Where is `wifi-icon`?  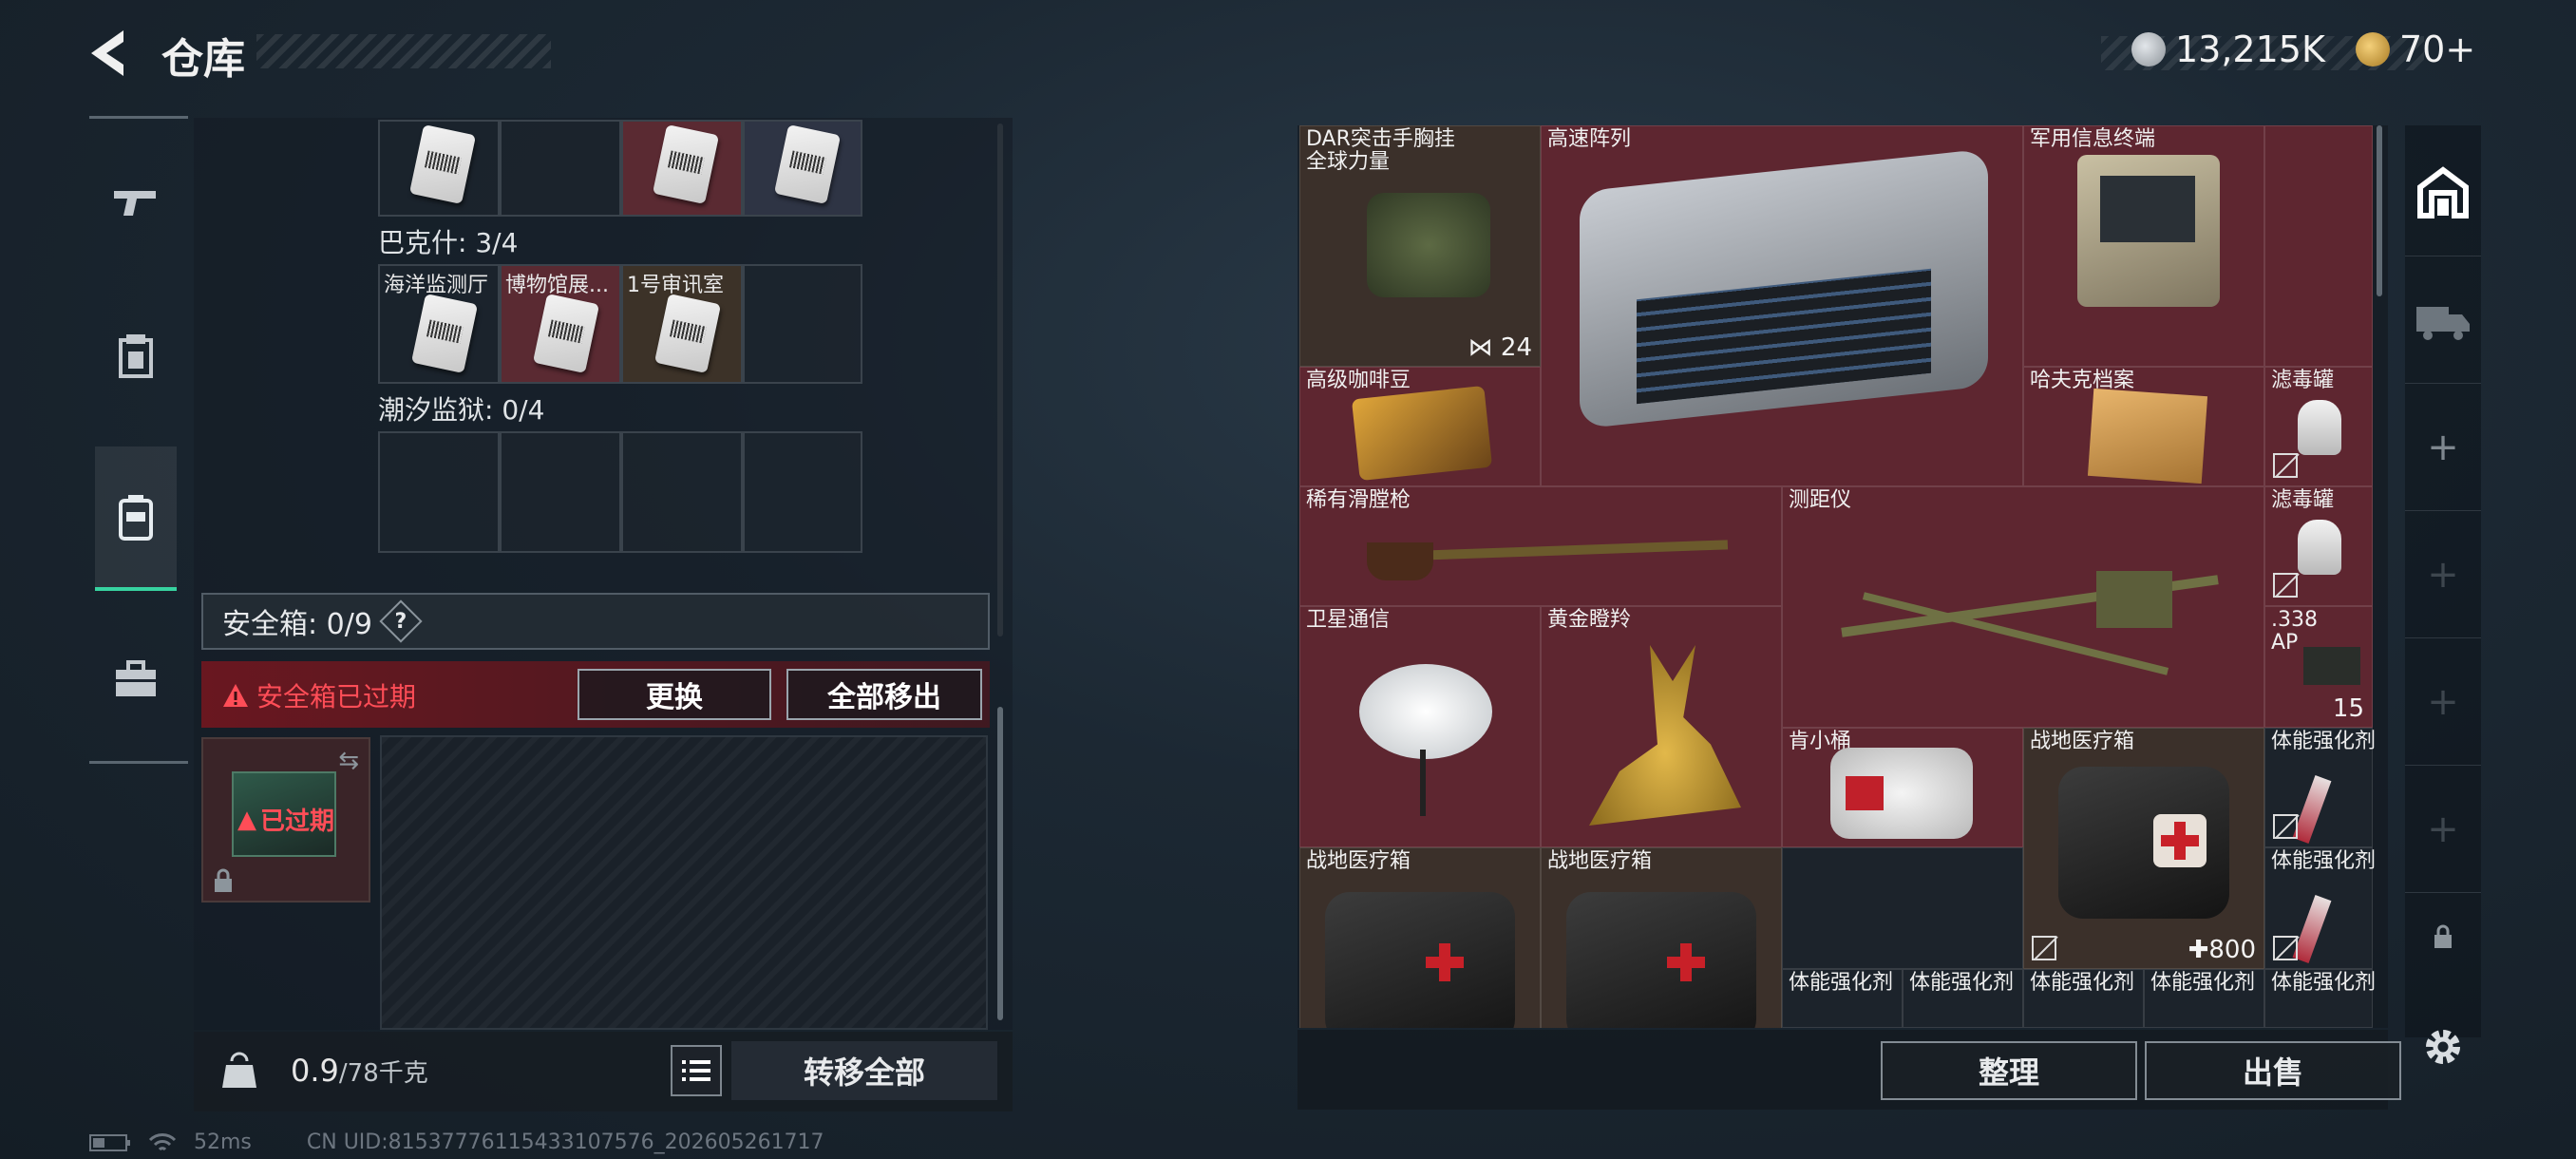 wifi-icon is located at coordinates (162, 1141).